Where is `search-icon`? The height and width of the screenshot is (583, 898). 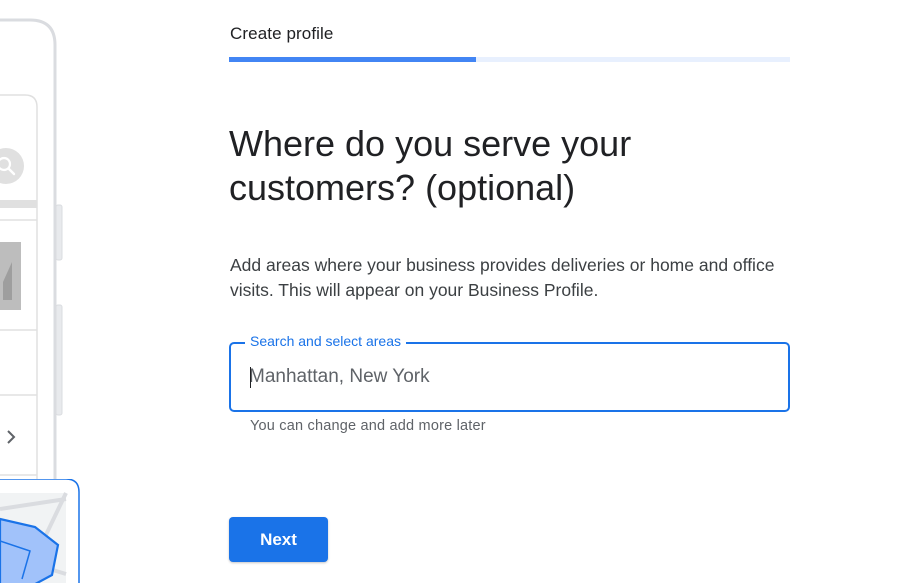
search-icon is located at coordinates (12, 166).